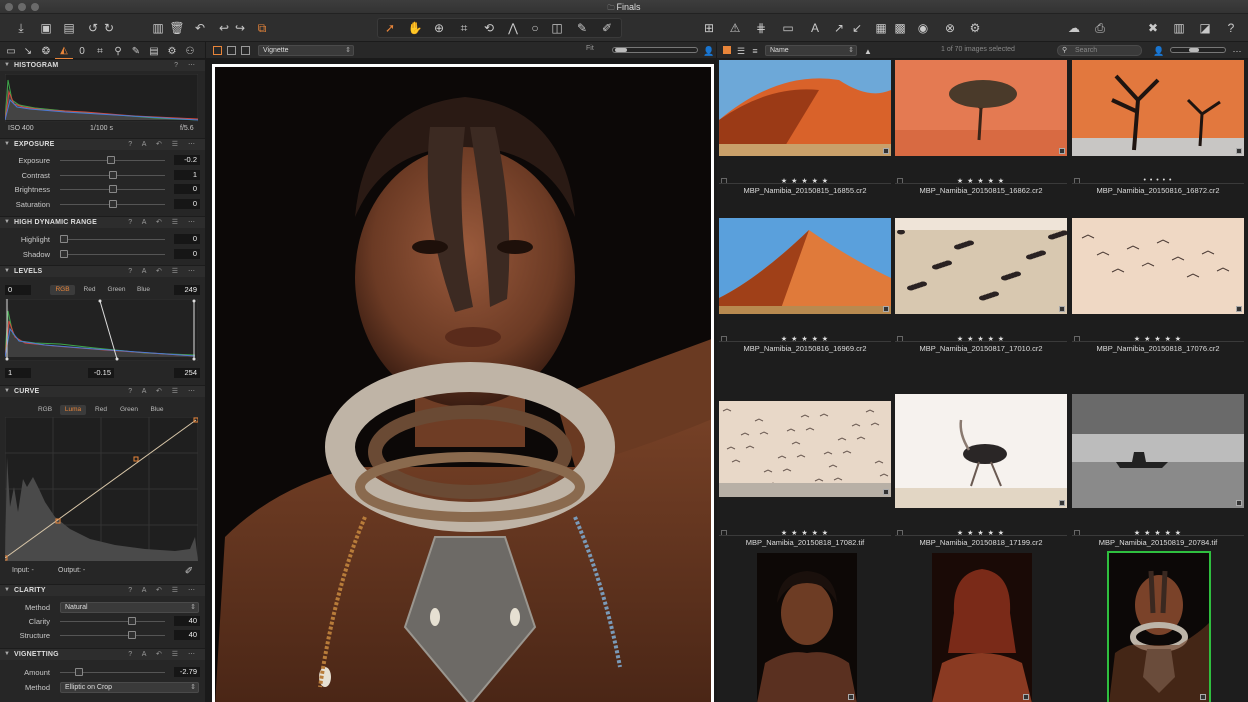 Image resolution: width=1248 pixels, height=702 pixels. I want to click on curve-channel-tab: Green, so click(129, 410).